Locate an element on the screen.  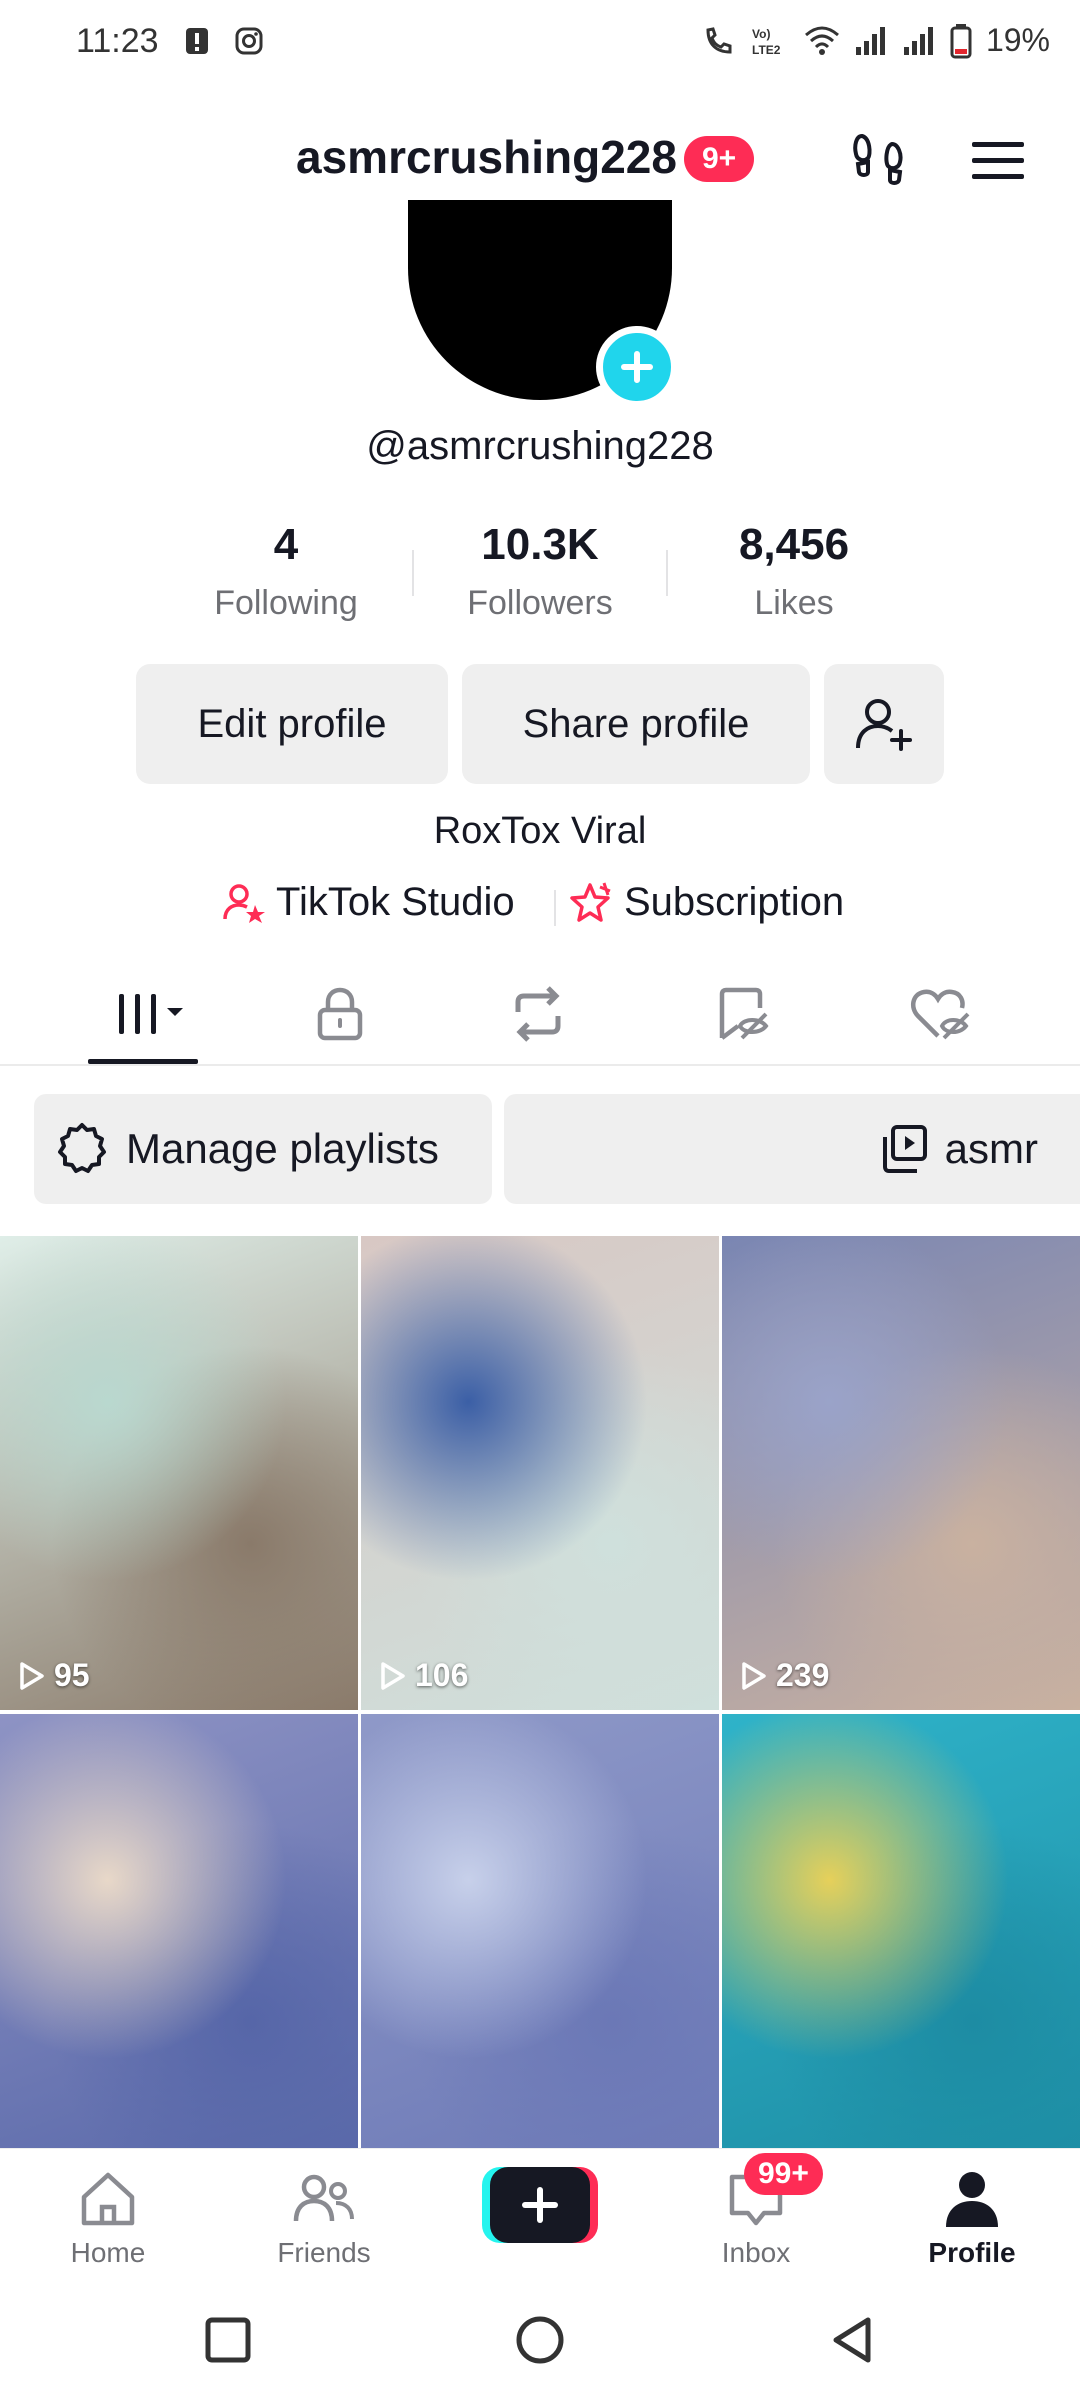
battery-icon is located at coordinates (961, 40).